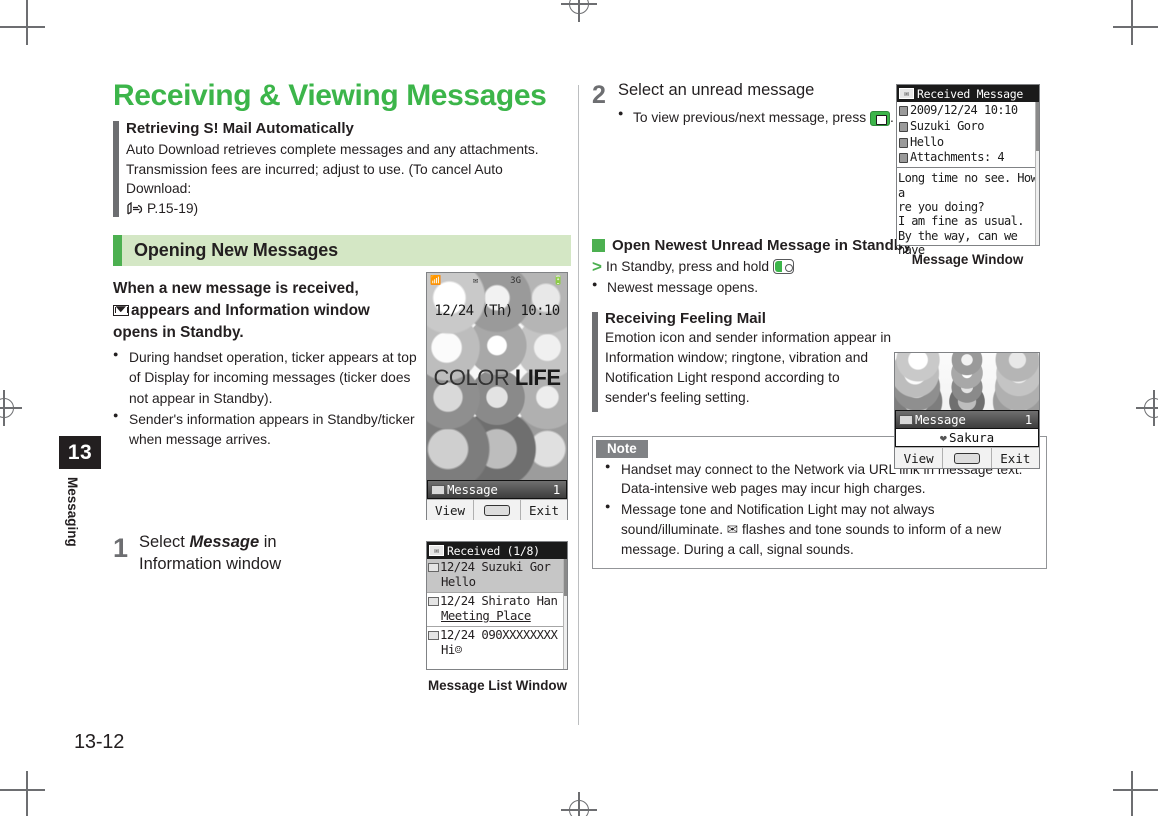 This screenshot has height=816, width=1158. I want to click on folder-icon: ✉, so click(436, 550).